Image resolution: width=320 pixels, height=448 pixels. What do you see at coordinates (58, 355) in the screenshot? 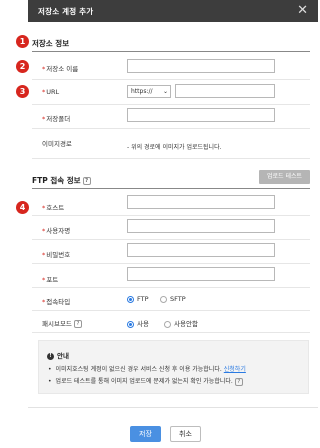
I see `info-heading: ! 안내` at bounding box center [58, 355].